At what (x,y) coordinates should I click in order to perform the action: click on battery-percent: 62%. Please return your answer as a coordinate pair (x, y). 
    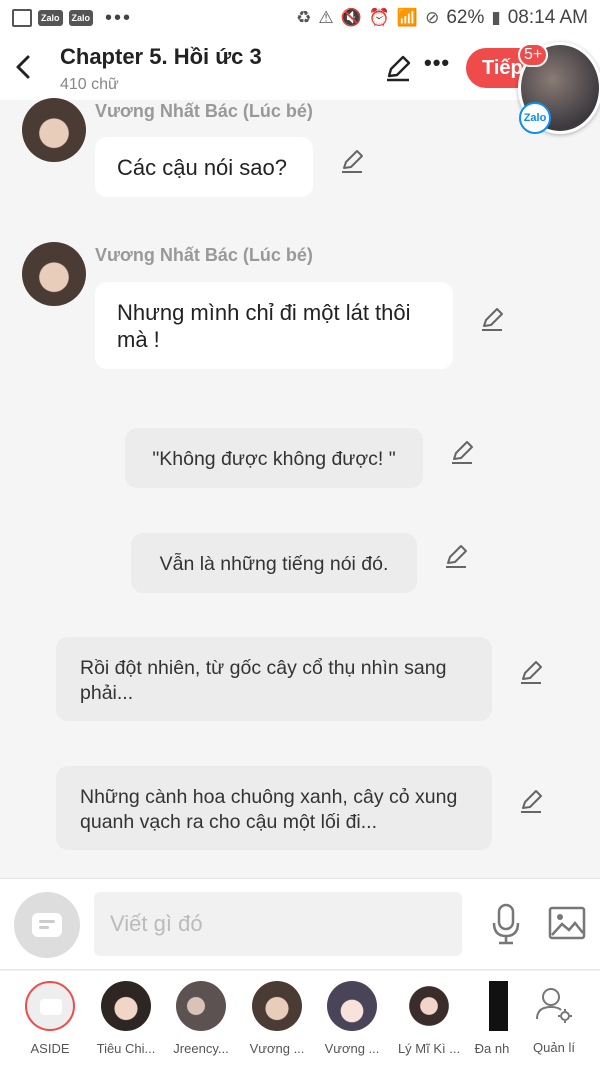
    Looking at the image, I should click on (465, 17).